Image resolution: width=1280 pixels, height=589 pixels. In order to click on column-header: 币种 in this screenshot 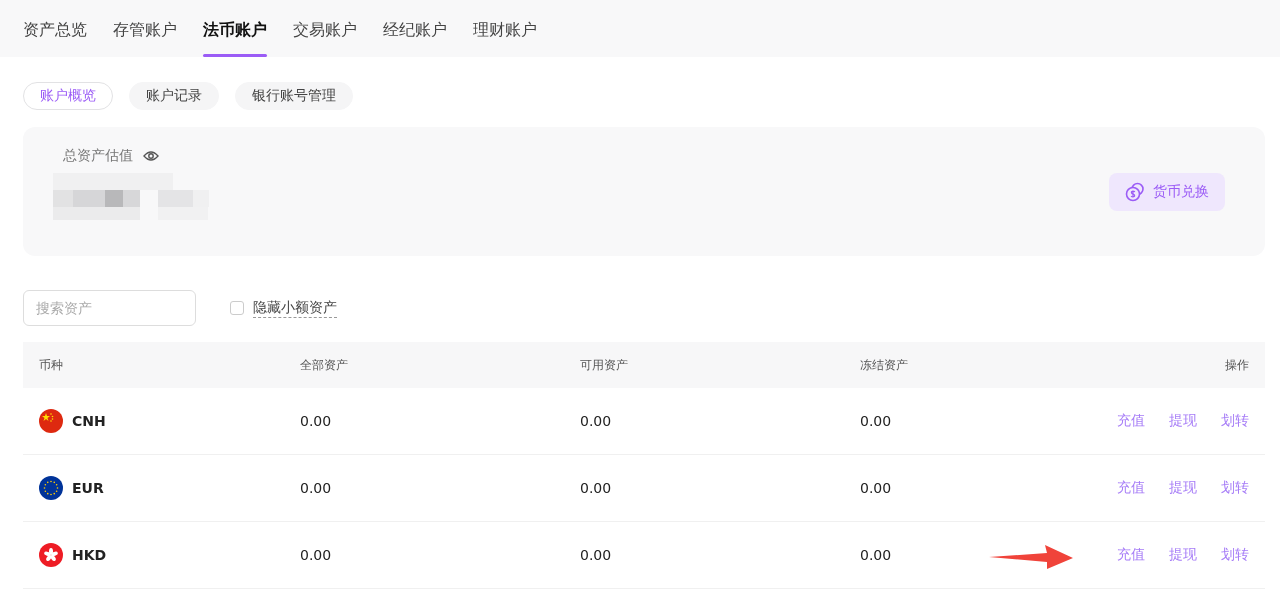, I will do `click(51, 364)`.